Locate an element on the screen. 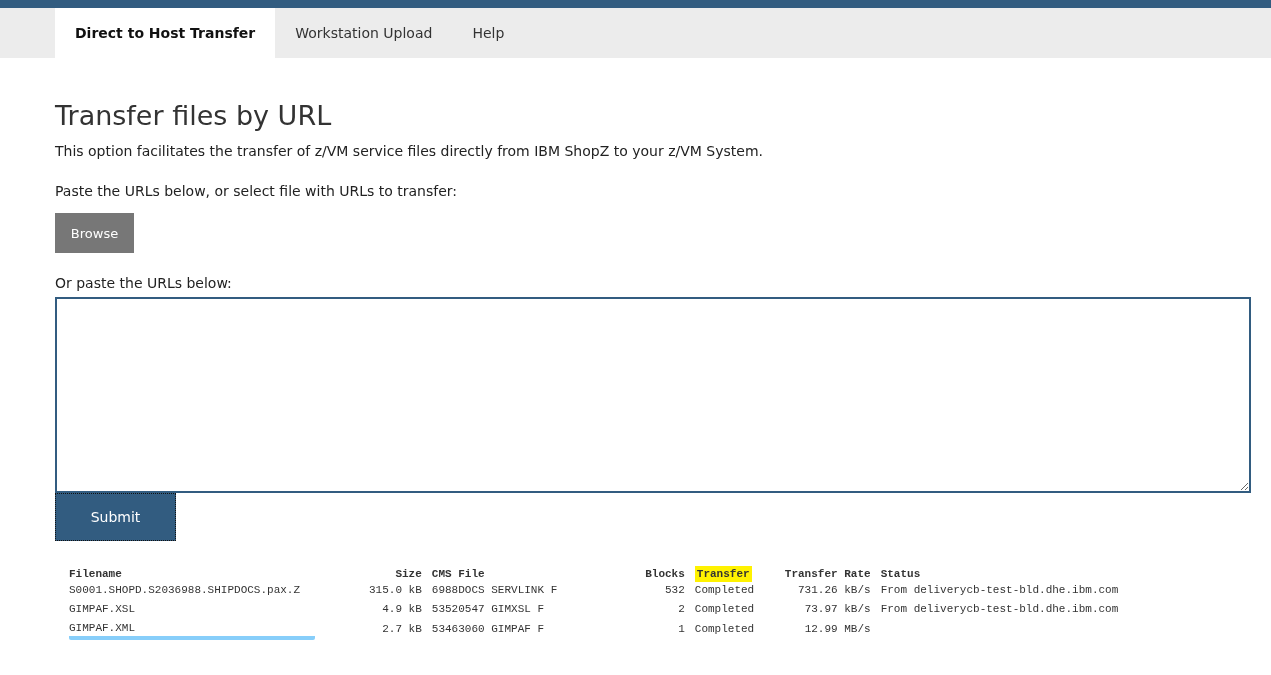 This screenshot has width=1271, height=675. table-cell: 1 is located at coordinates (681, 629).